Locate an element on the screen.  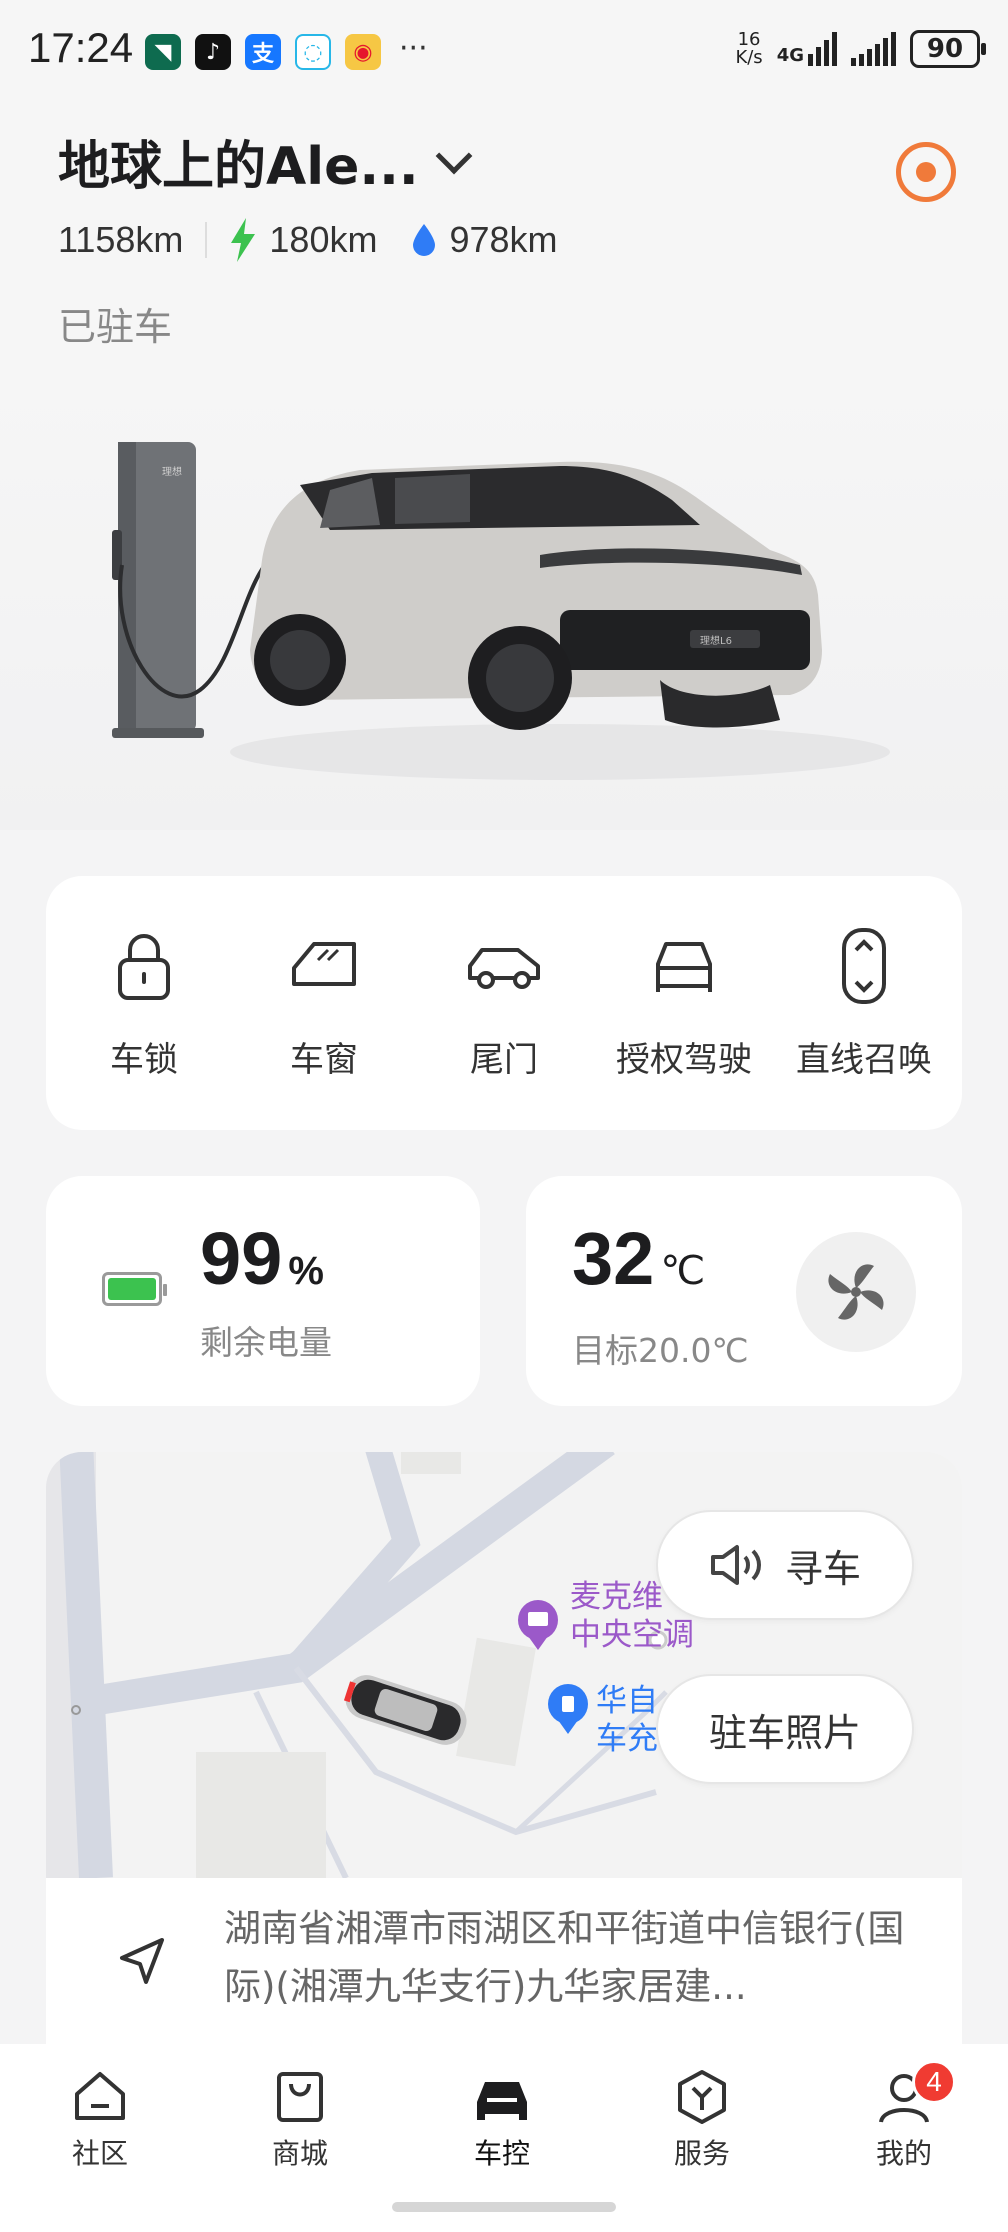
fuel-range: 978km is located at coordinates (503, 239).